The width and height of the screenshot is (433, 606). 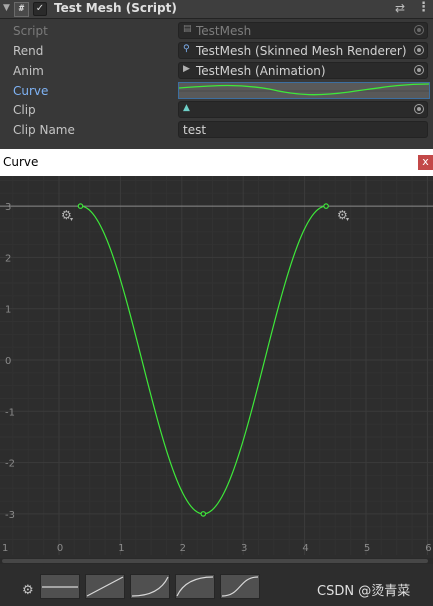 I want to click on preset-linear-curve, so click(x=105, y=586).